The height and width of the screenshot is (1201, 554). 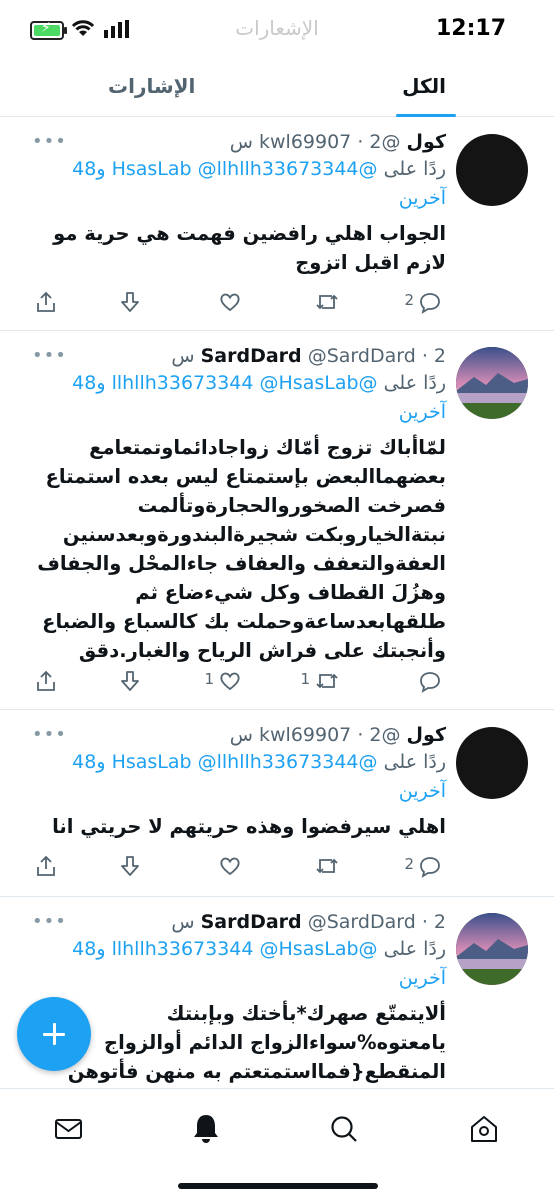 I want to click on home-icon, so click(x=484, y=1129).